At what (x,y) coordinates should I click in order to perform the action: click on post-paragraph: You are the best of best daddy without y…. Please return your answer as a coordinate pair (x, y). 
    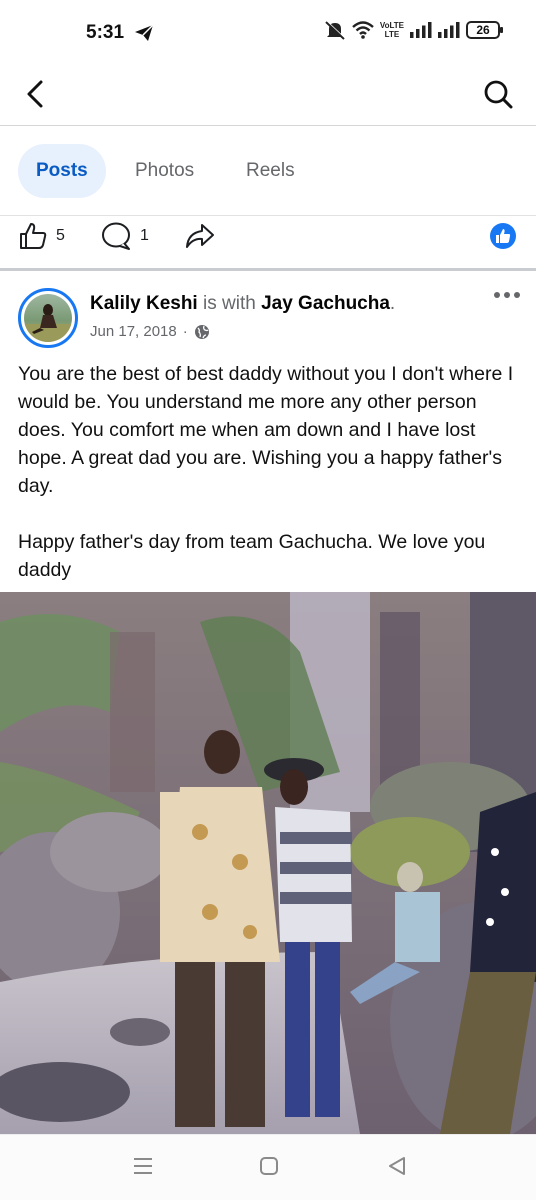
    Looking at the image, I should click on (266, 430).